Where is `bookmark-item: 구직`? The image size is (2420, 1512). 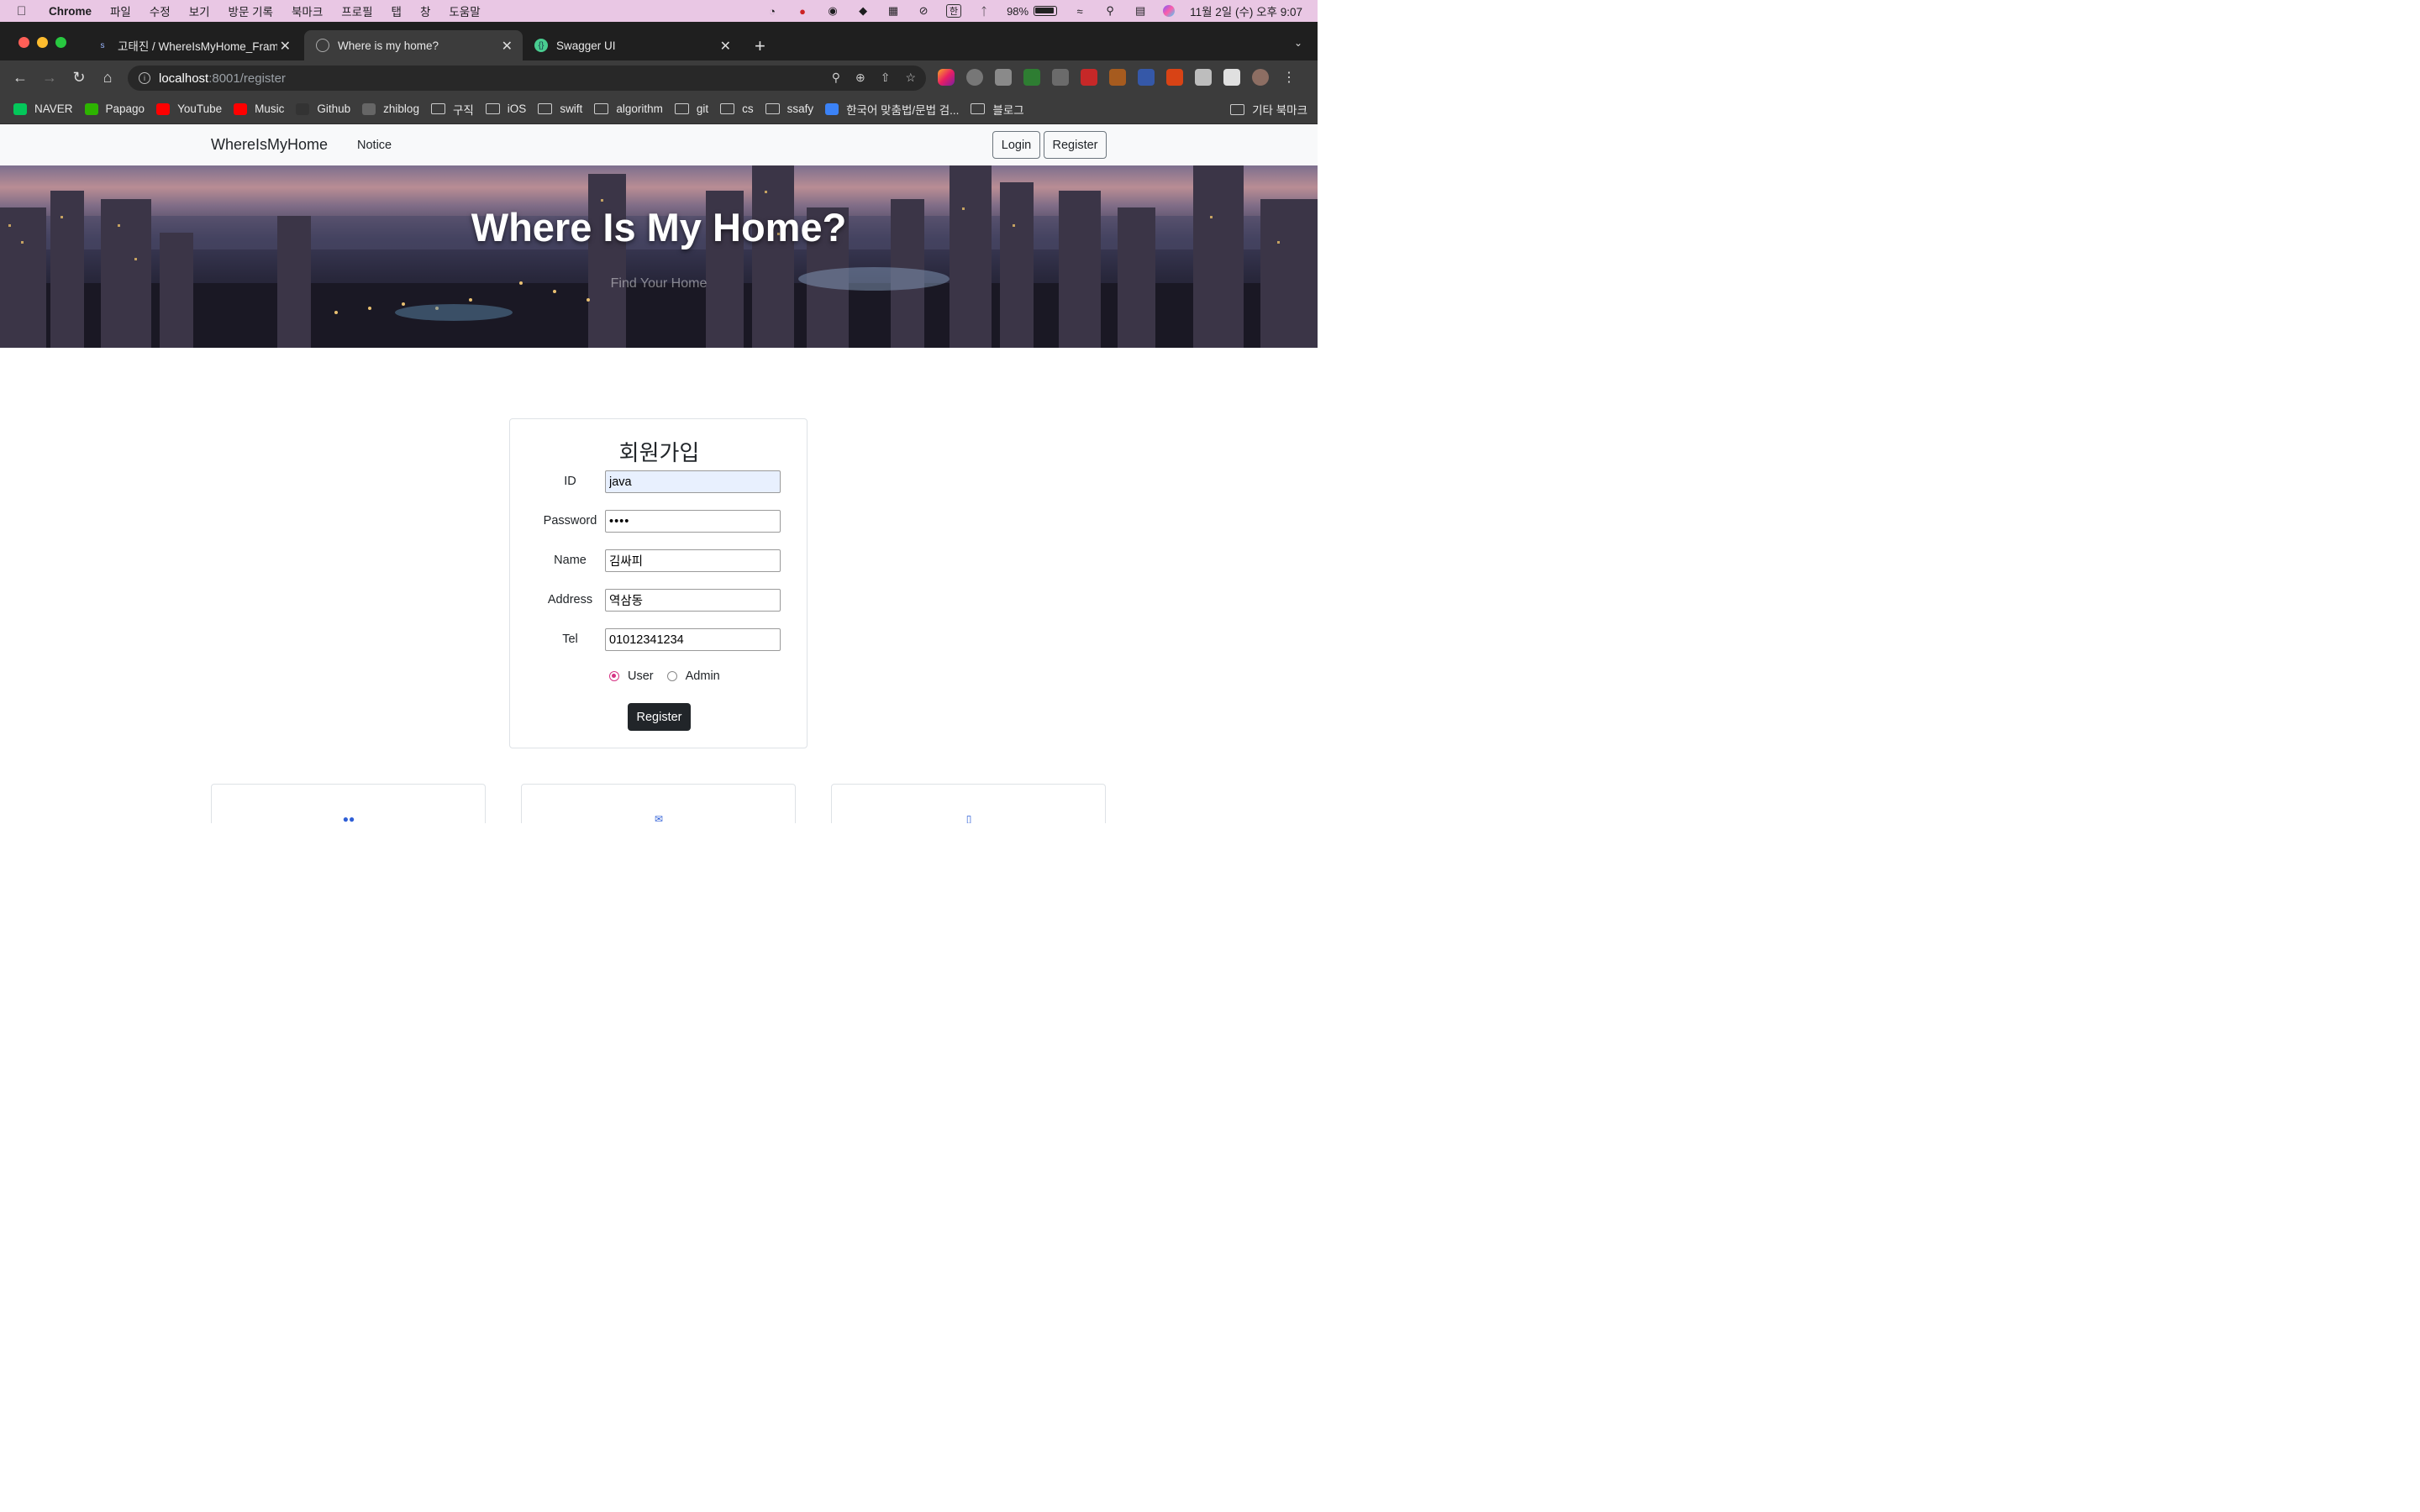 bookmark-item: 구직 is located at coordinates (452, 109).